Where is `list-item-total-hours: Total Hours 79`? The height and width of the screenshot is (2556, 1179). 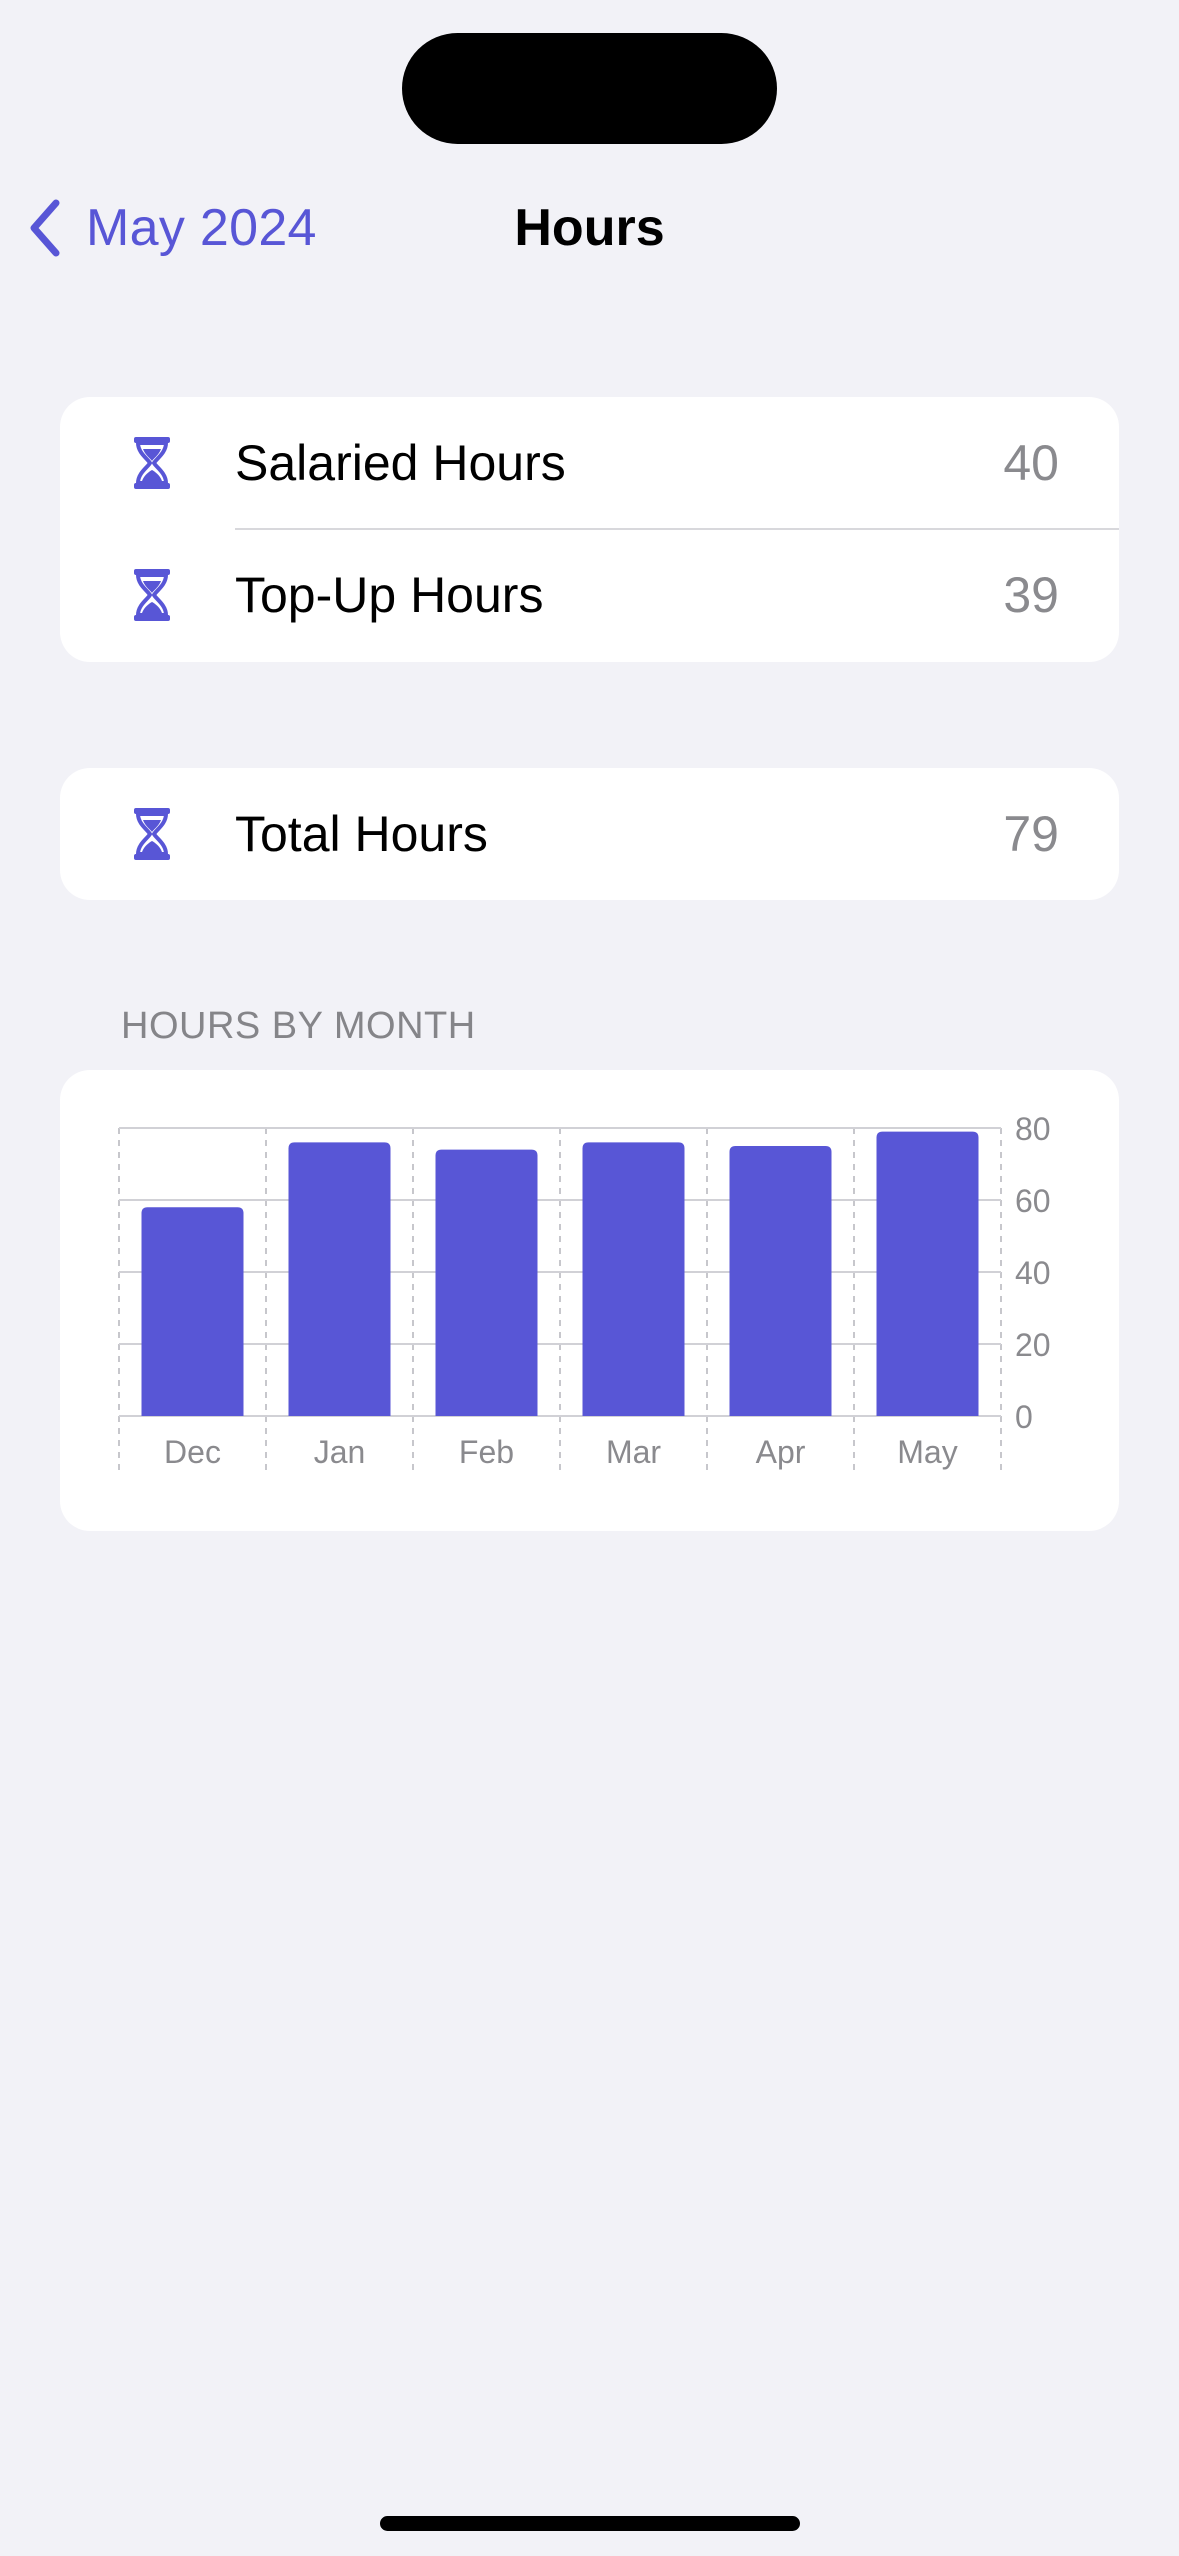 list-item-total-hours: Total Hours 79 is located at coordinates (589, 834).